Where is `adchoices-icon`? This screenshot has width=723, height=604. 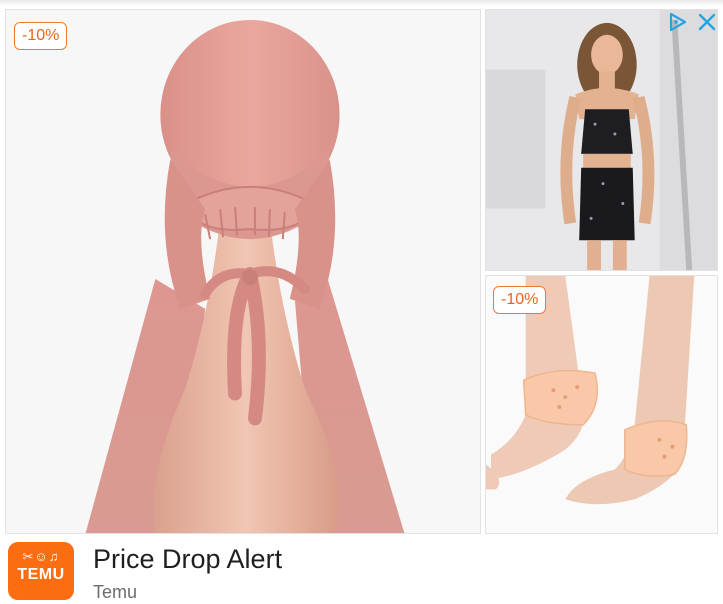 adchoices-icon is located at coordinates (678, 22).